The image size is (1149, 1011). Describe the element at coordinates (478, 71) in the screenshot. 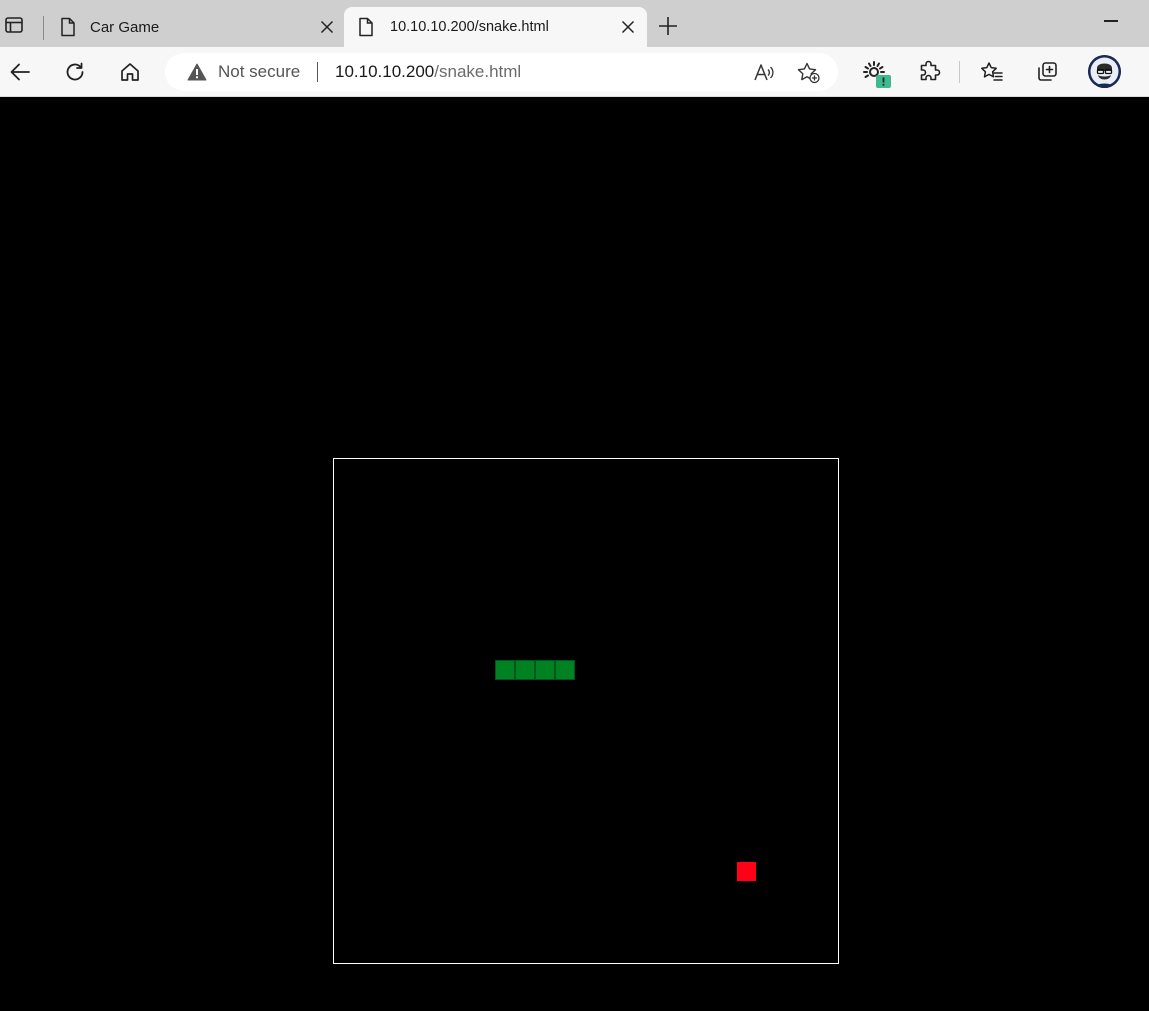

I see `url-path: /snake.html` at that location.